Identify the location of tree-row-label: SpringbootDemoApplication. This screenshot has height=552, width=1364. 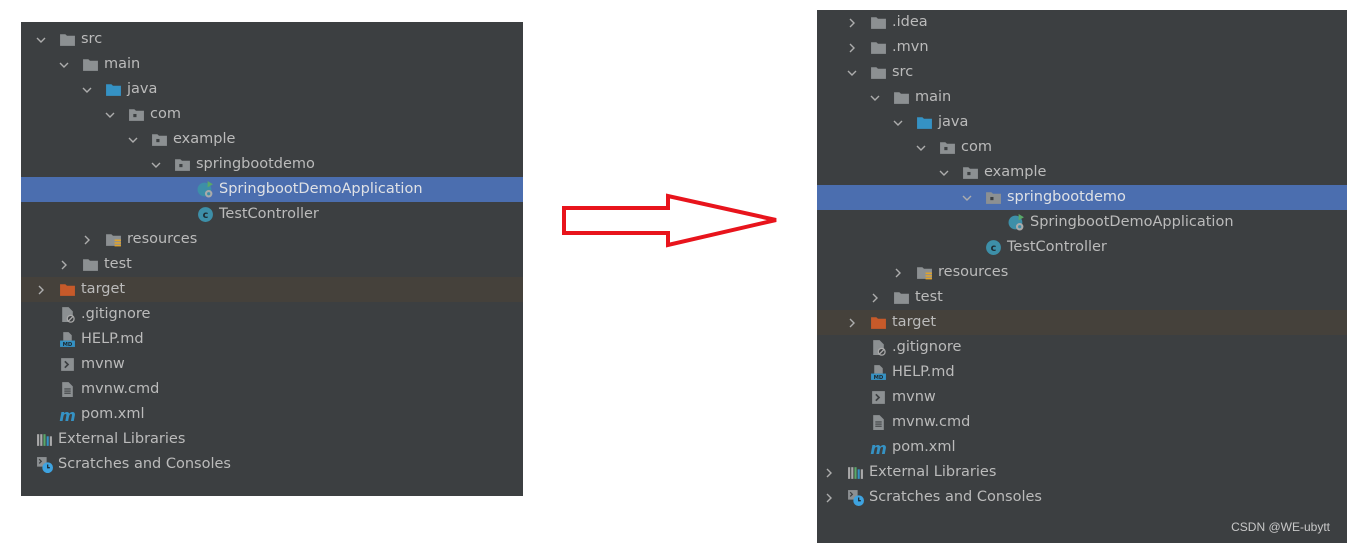
(321, 189).